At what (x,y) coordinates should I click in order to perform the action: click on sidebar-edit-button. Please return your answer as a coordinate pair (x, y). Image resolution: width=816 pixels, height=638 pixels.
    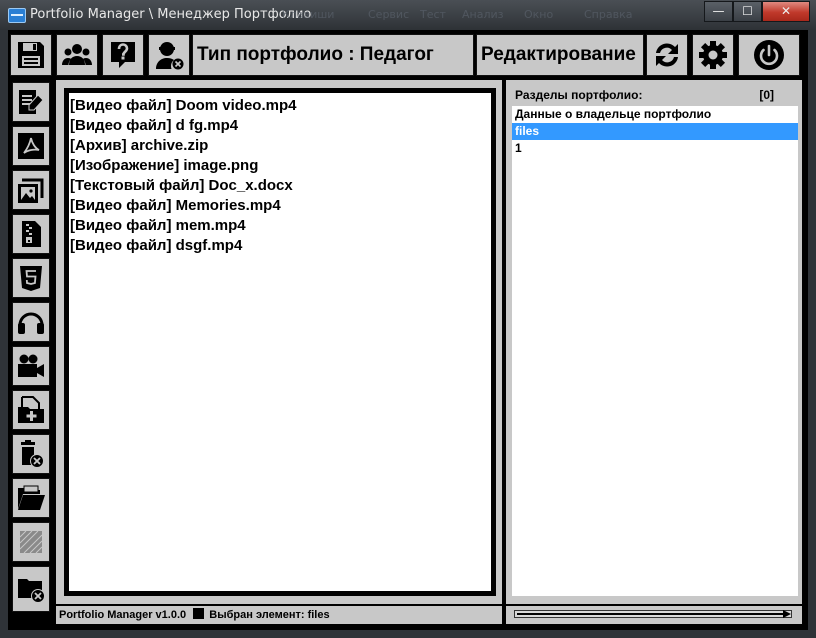
    Looking at the image, I should click on (31, 102).